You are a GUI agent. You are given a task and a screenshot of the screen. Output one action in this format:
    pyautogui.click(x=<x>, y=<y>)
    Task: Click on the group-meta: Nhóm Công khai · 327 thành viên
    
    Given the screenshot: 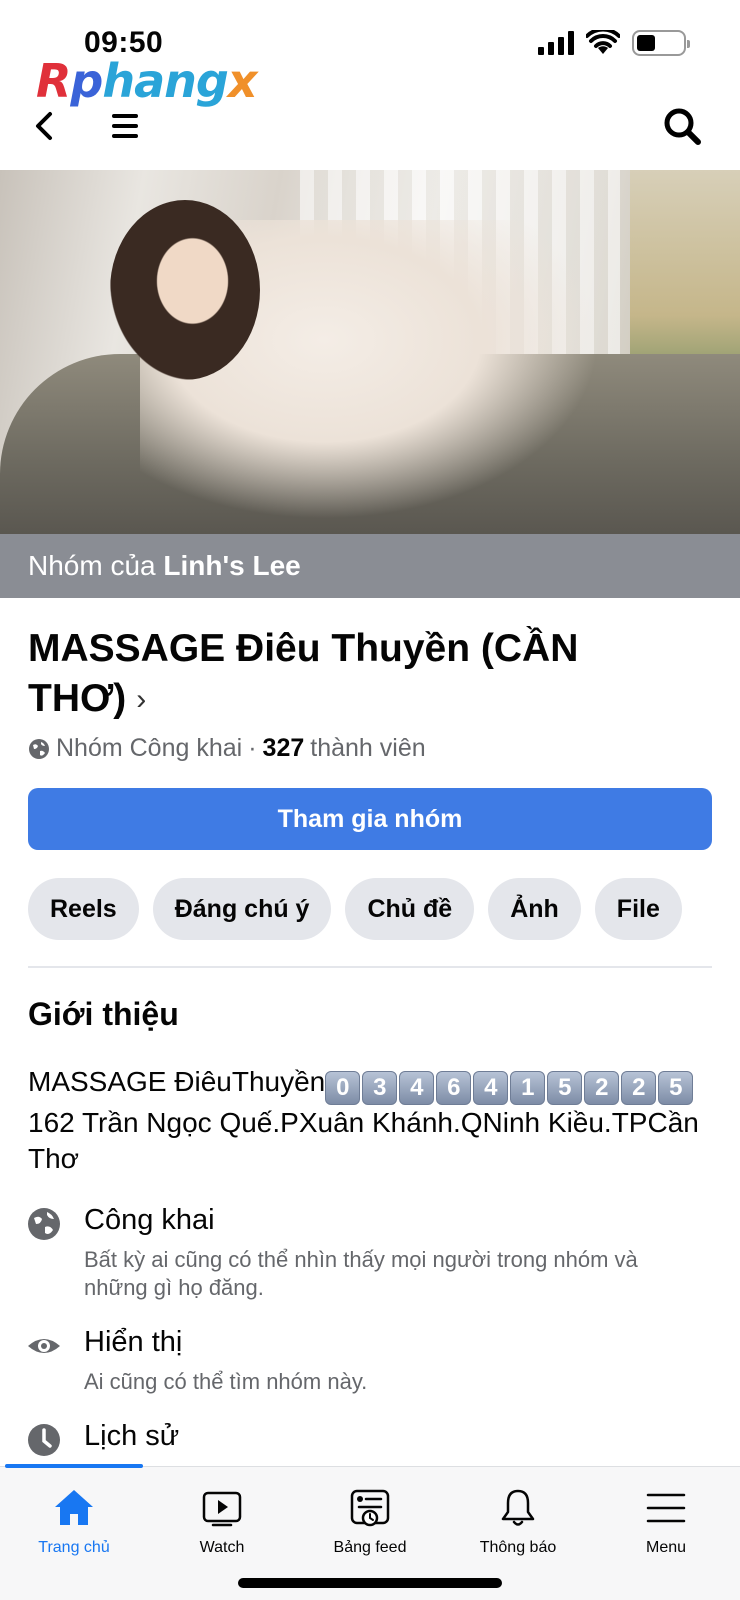 What is the action you would take?
    pyautogui.click(x=227, y=748)
    